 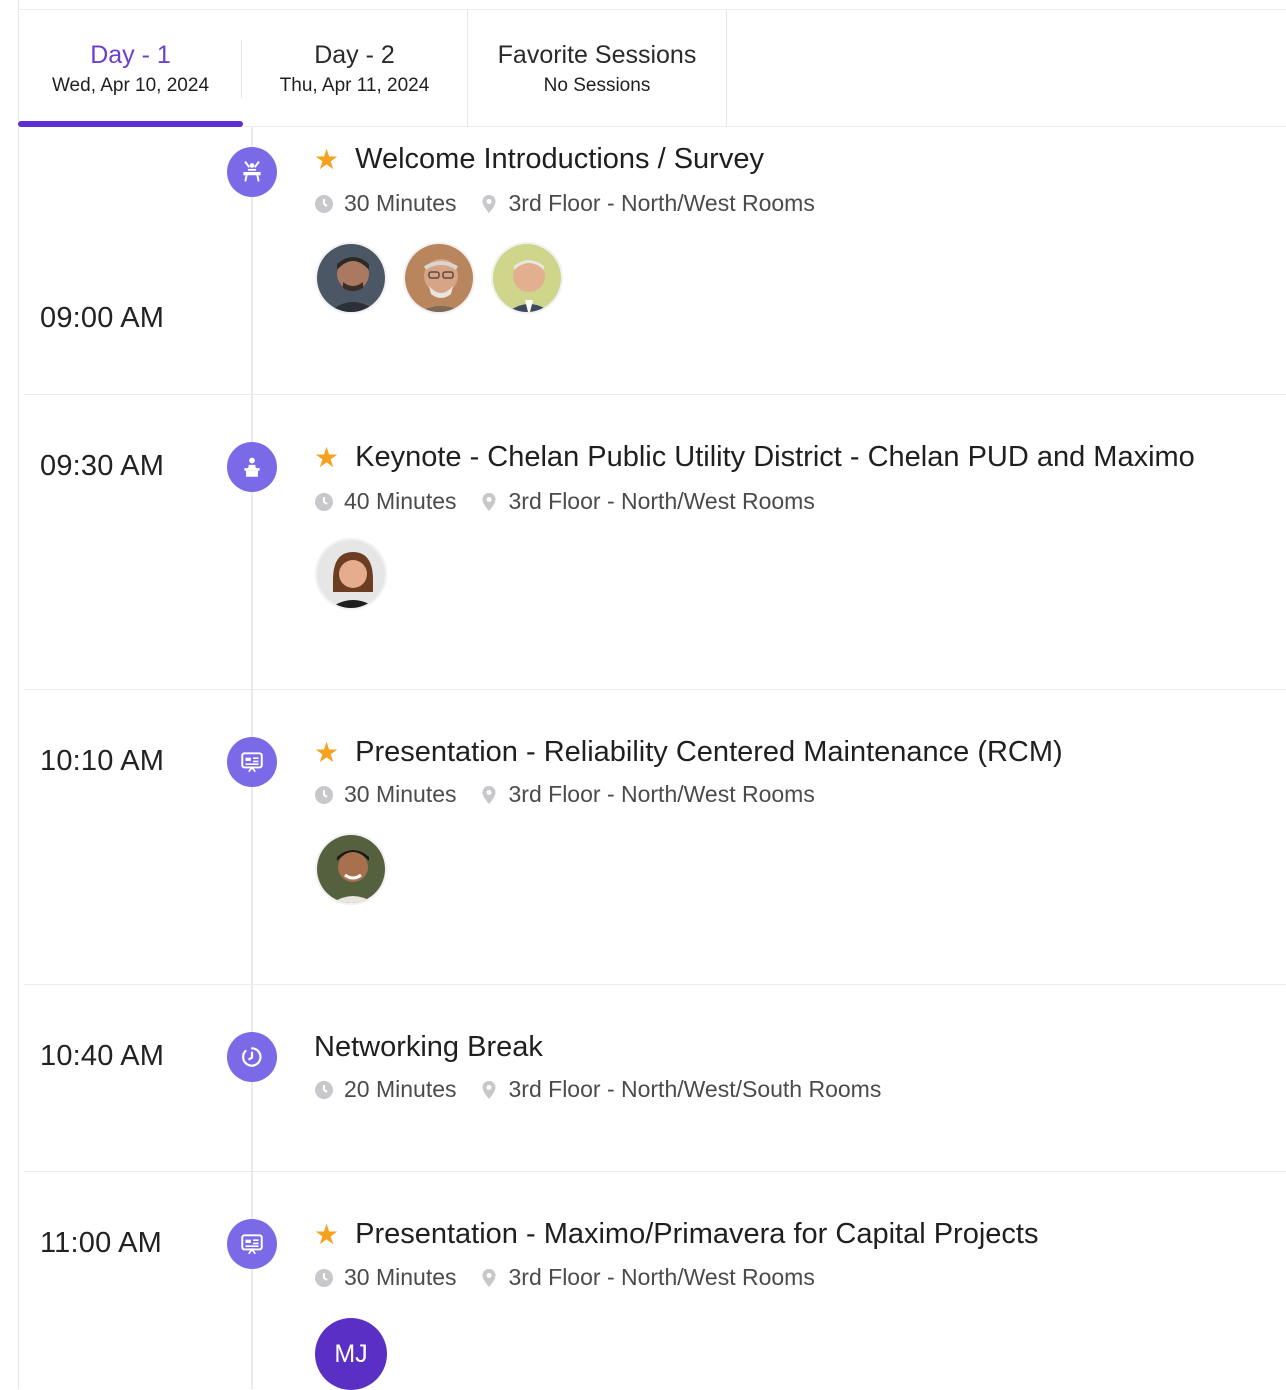 What do you see at coordinates (354, 85) in the screenshot?
I see `tab-date: Thu, Apr 11, 2024` at bounding box center [354, 85].